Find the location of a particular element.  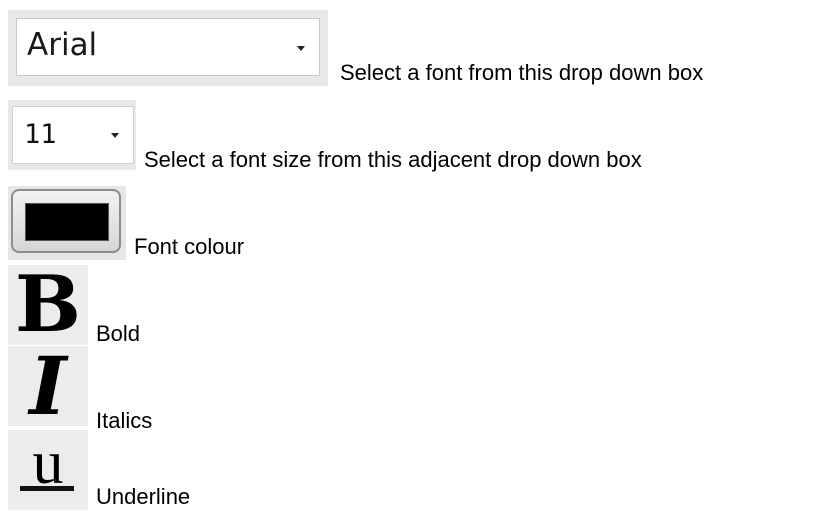

font-family-field: Arial is located at coordinates (168, 47).